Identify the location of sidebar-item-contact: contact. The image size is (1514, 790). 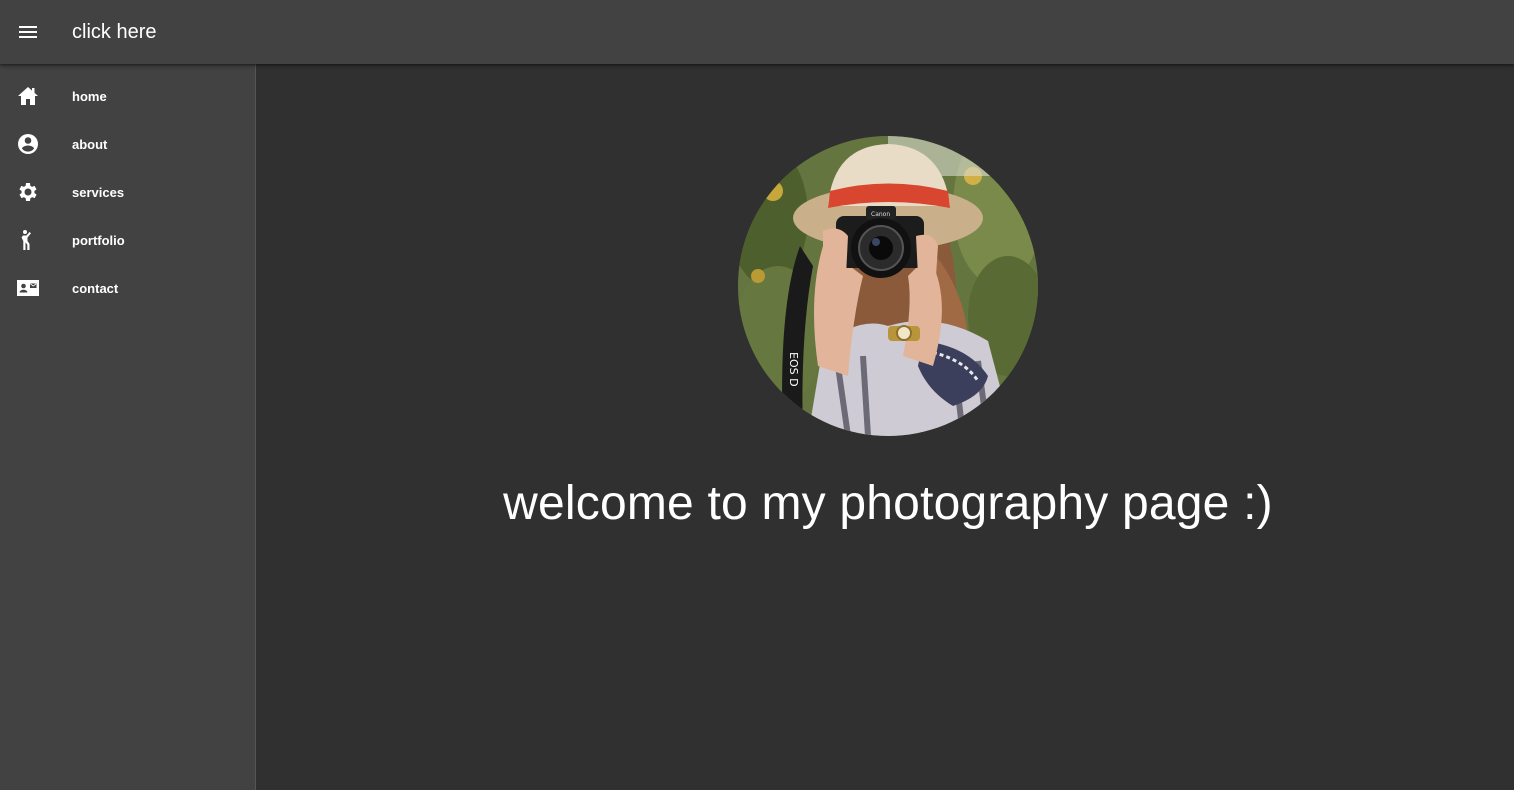
(127, 288).